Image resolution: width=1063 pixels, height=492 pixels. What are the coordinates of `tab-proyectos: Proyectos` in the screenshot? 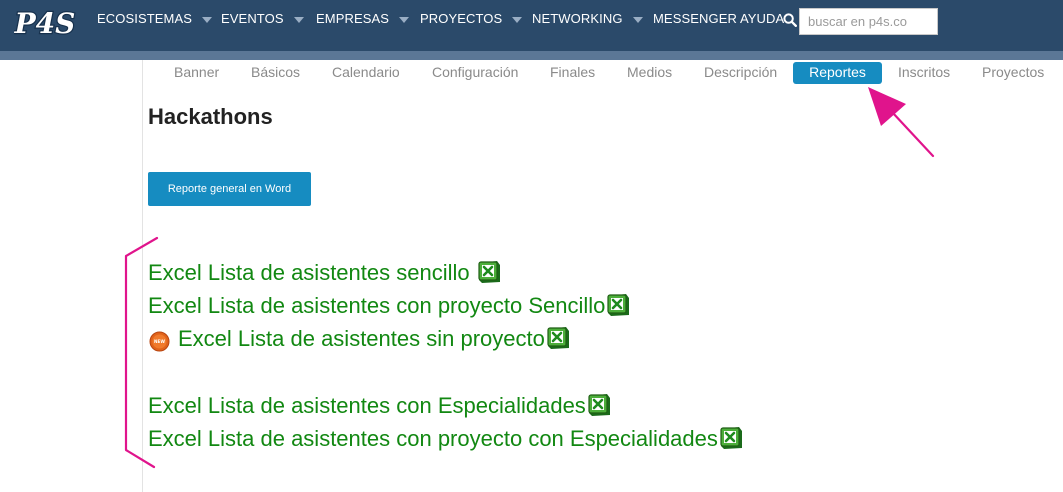 It's located at (1013, 73).